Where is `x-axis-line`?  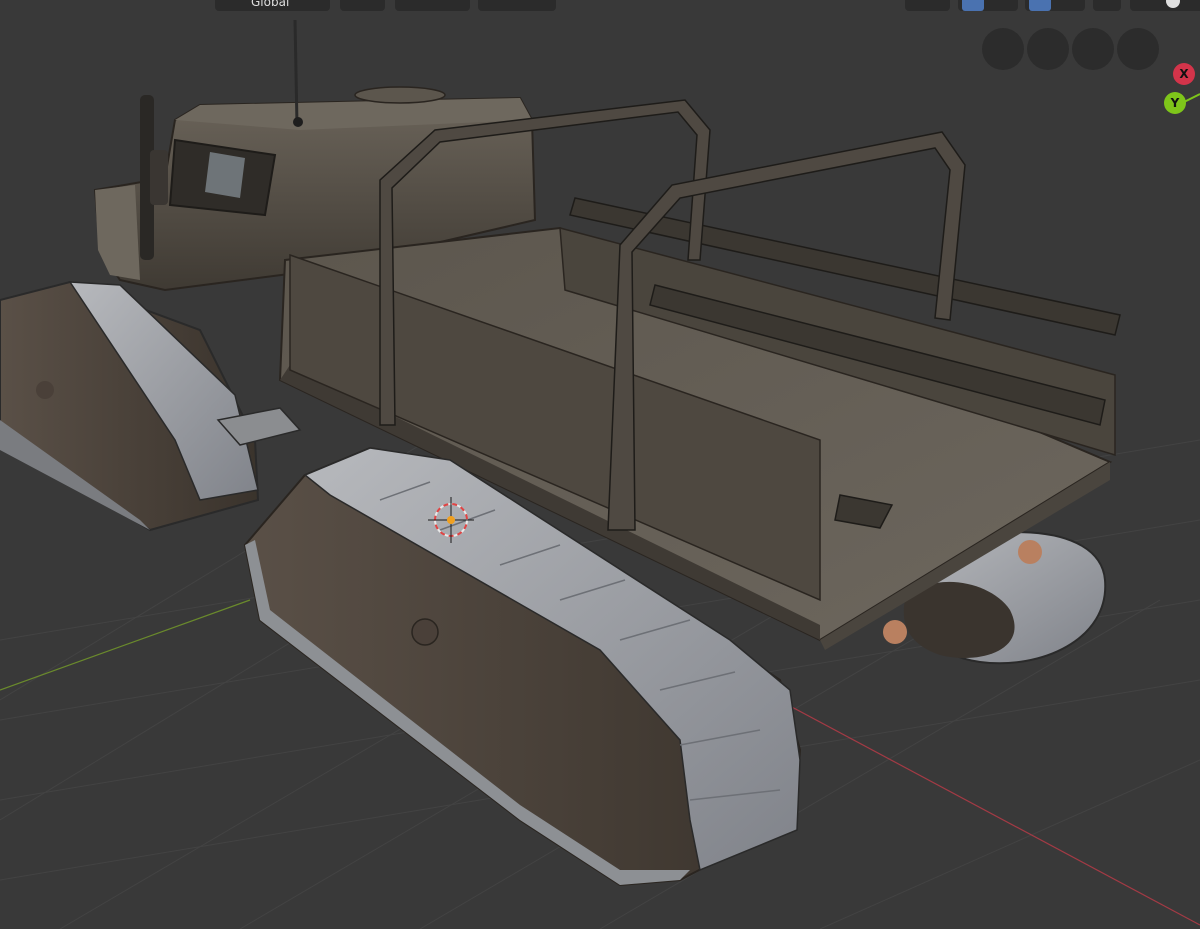 x-axis-line is located at coordinates (979, 807).